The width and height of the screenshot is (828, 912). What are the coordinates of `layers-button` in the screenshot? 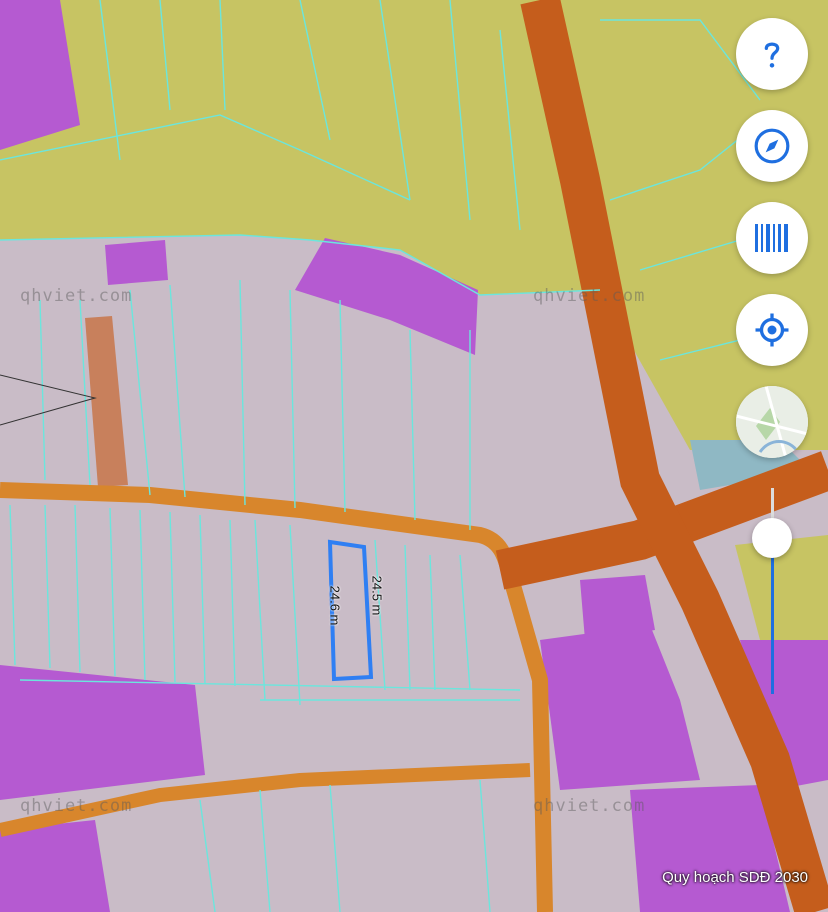 It's located at (772, 238).